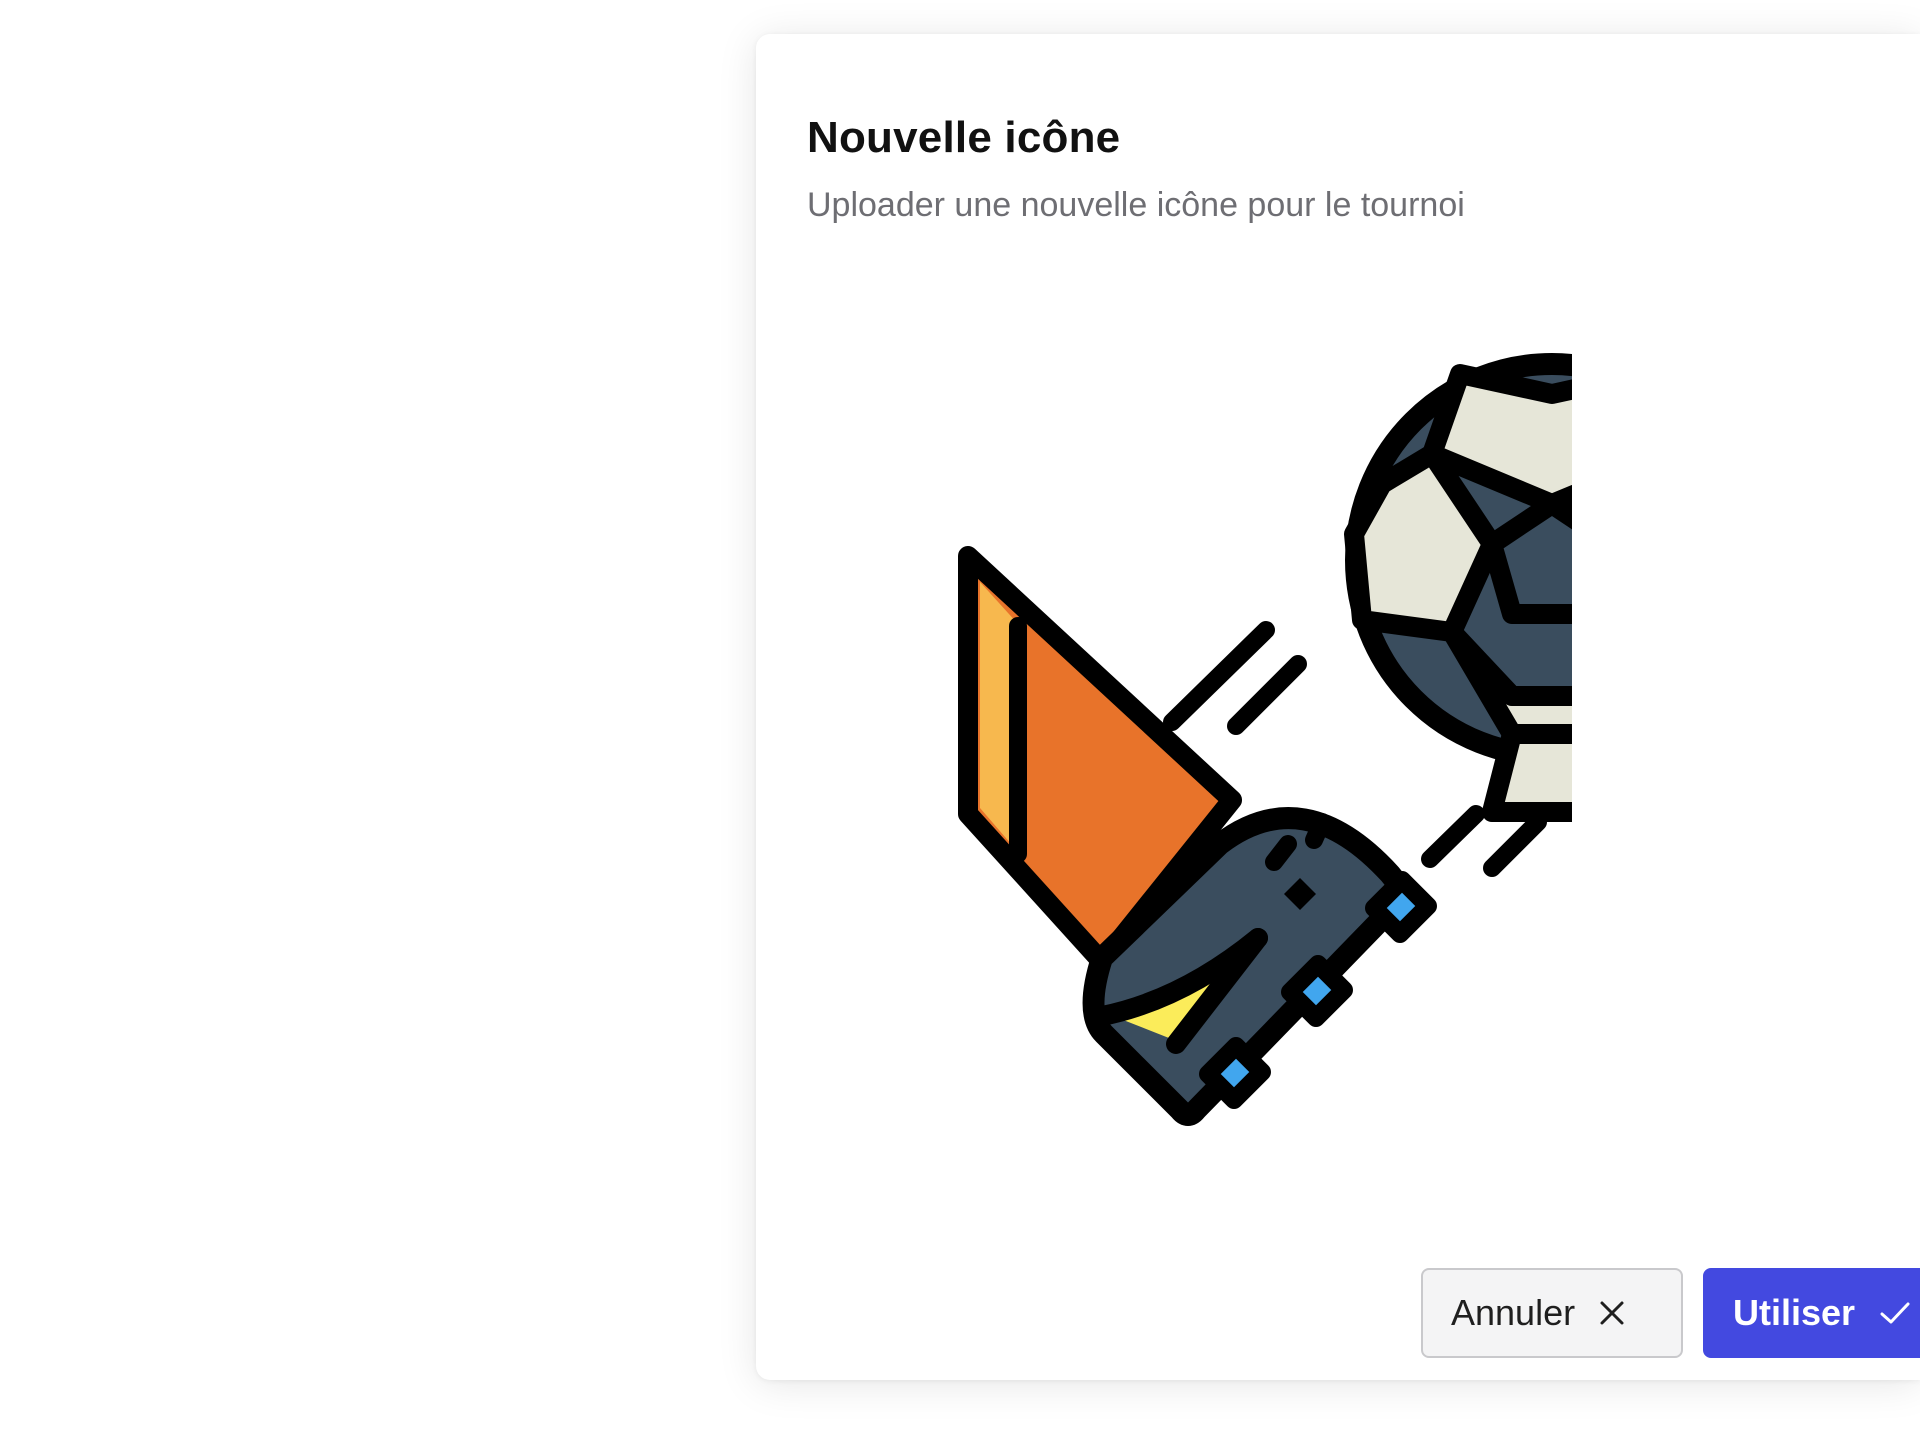 The image size is (1920, 1440). Describe the element at coordinates (1794, 1312) in the screenshot. I see `use-button-label: Utiliser` at that location.